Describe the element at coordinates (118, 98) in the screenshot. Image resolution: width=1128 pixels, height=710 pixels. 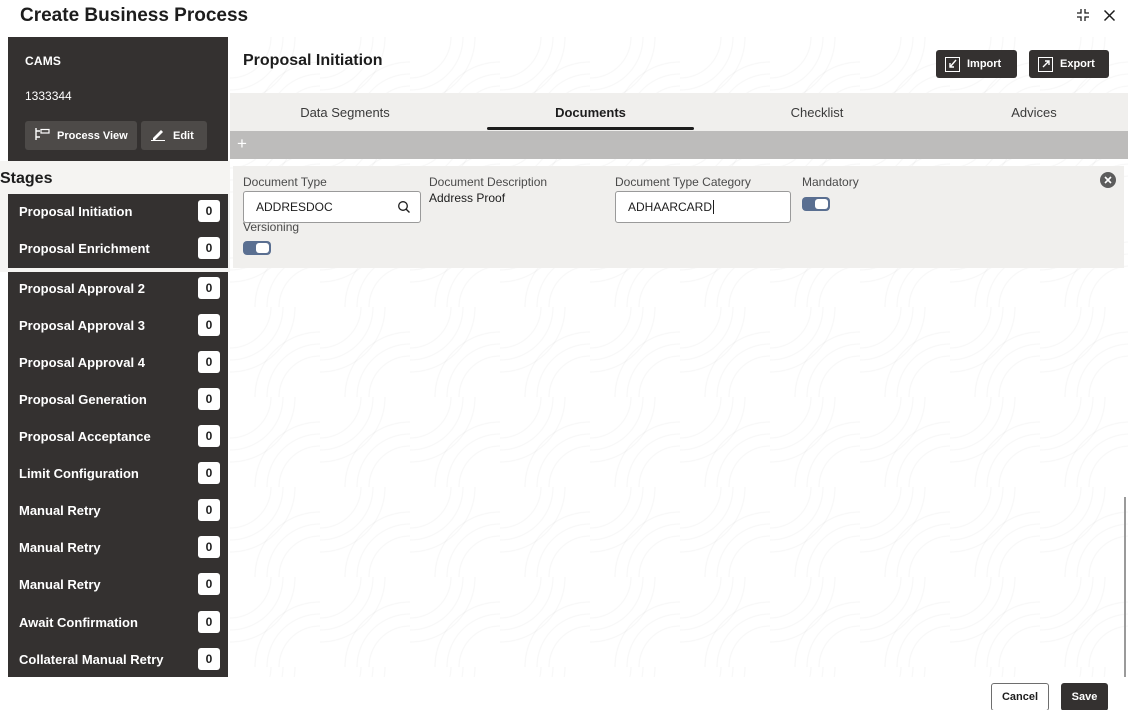
I see `process-header: CAMS 1333344 Process View Edit` at that location.